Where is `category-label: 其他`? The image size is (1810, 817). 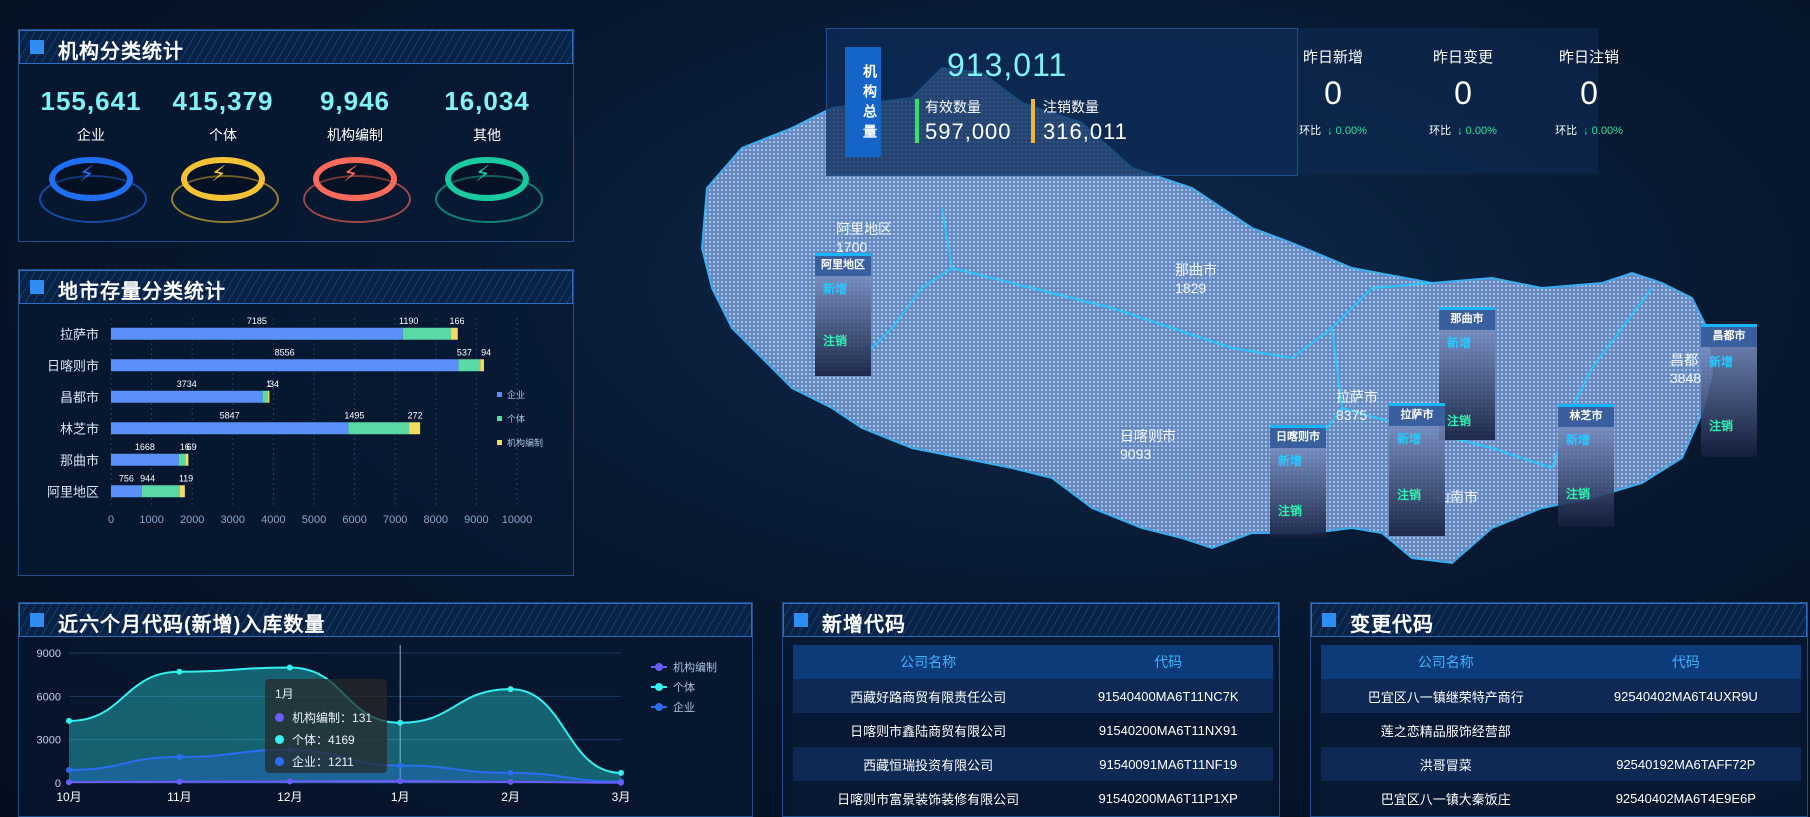 category-label: 其他 is located at coordinates (487, 135).